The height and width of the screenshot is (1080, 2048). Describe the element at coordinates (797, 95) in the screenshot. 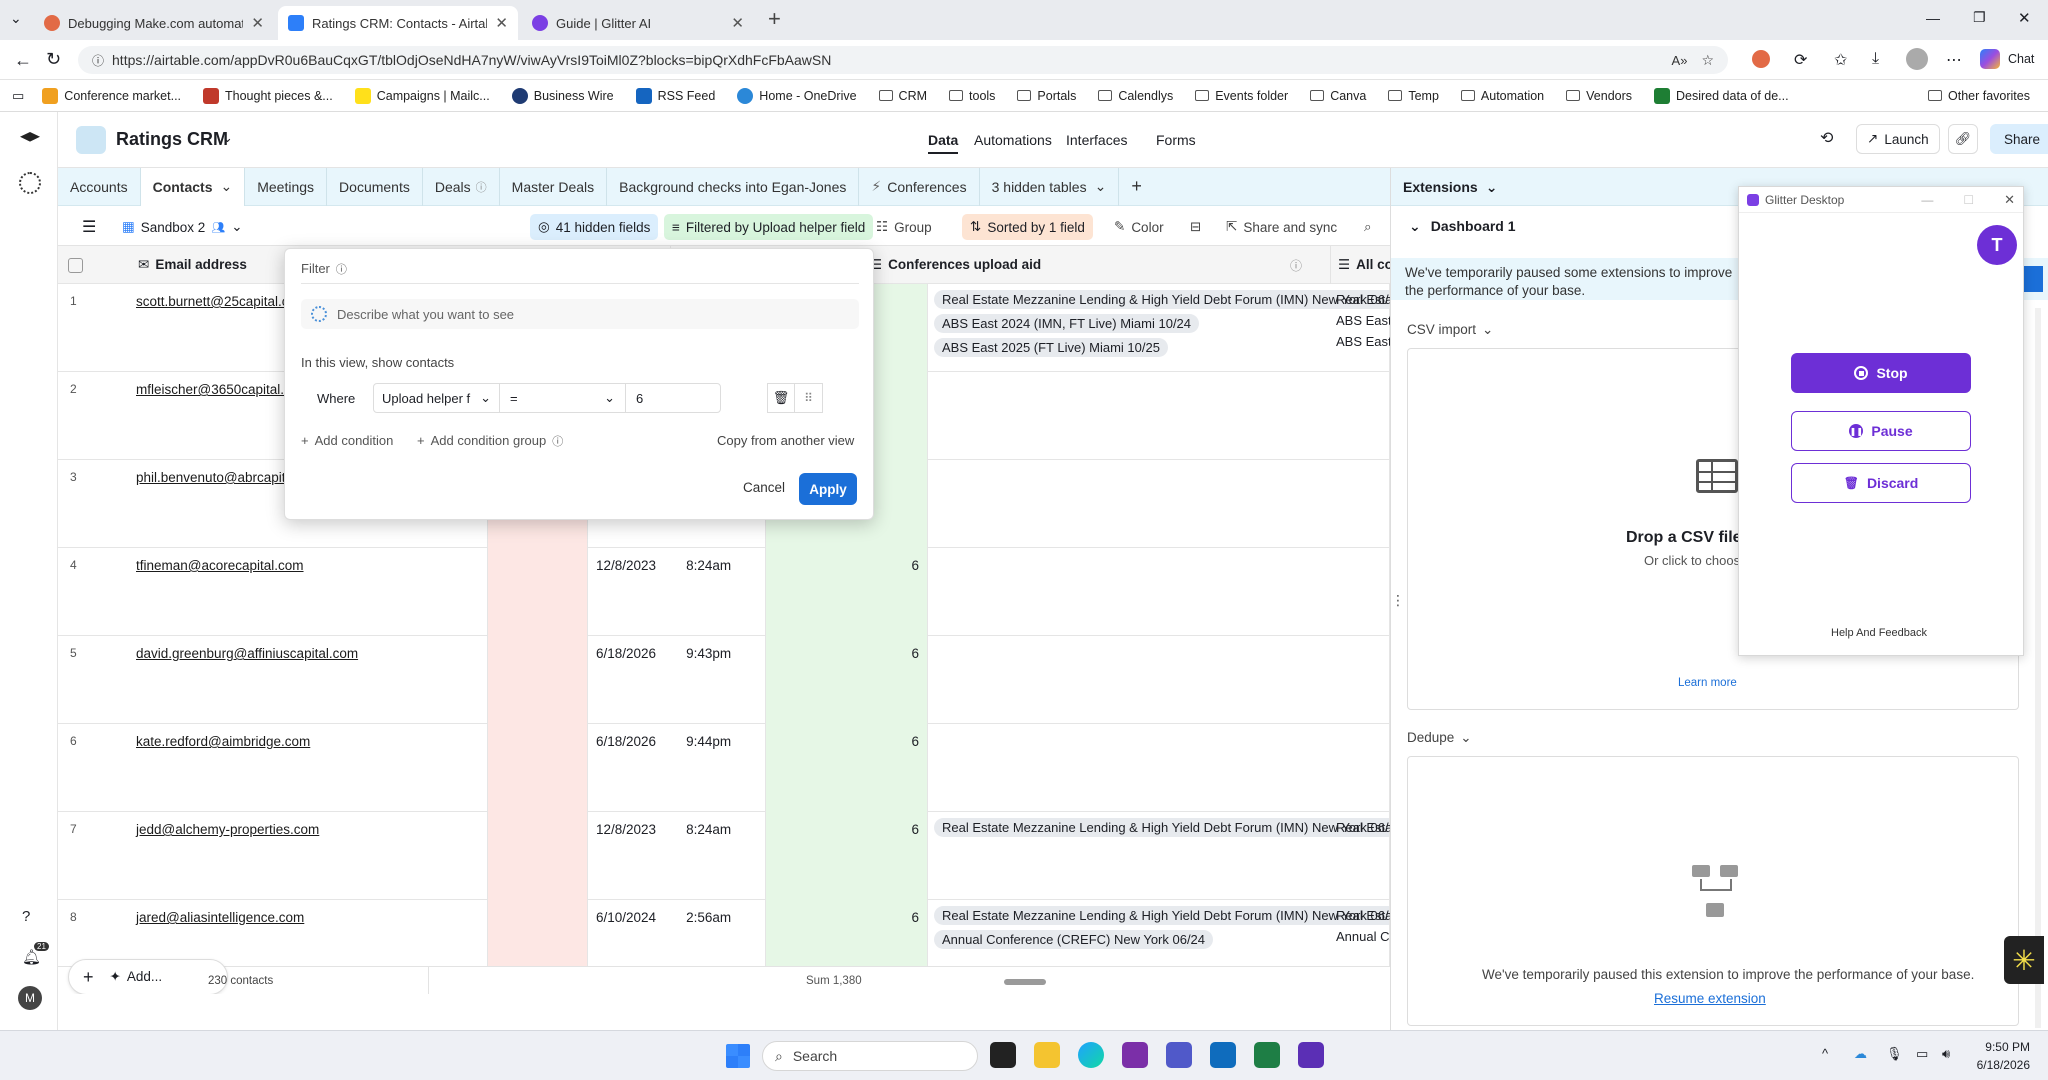

I see `favorite-item: Home - OneDrive` at that location.